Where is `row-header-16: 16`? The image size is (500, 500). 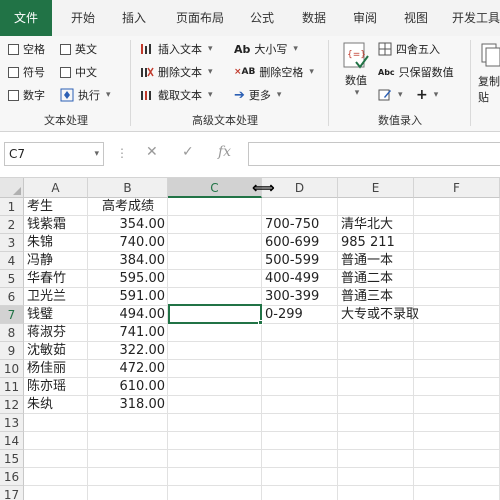
row-header-16: 16 is located at coordinates (12, 477).